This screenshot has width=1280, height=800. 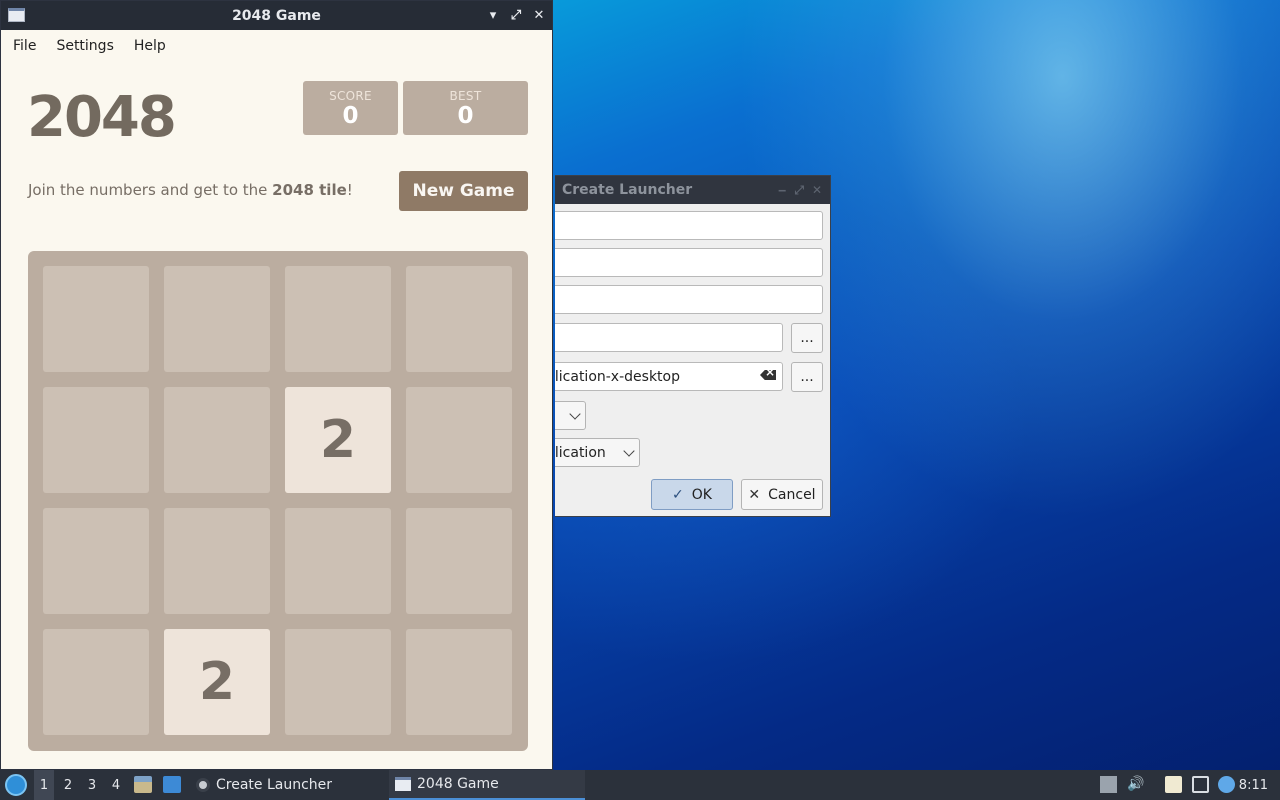 I want to click on type-combo: plication, so click(x=597, y=452).